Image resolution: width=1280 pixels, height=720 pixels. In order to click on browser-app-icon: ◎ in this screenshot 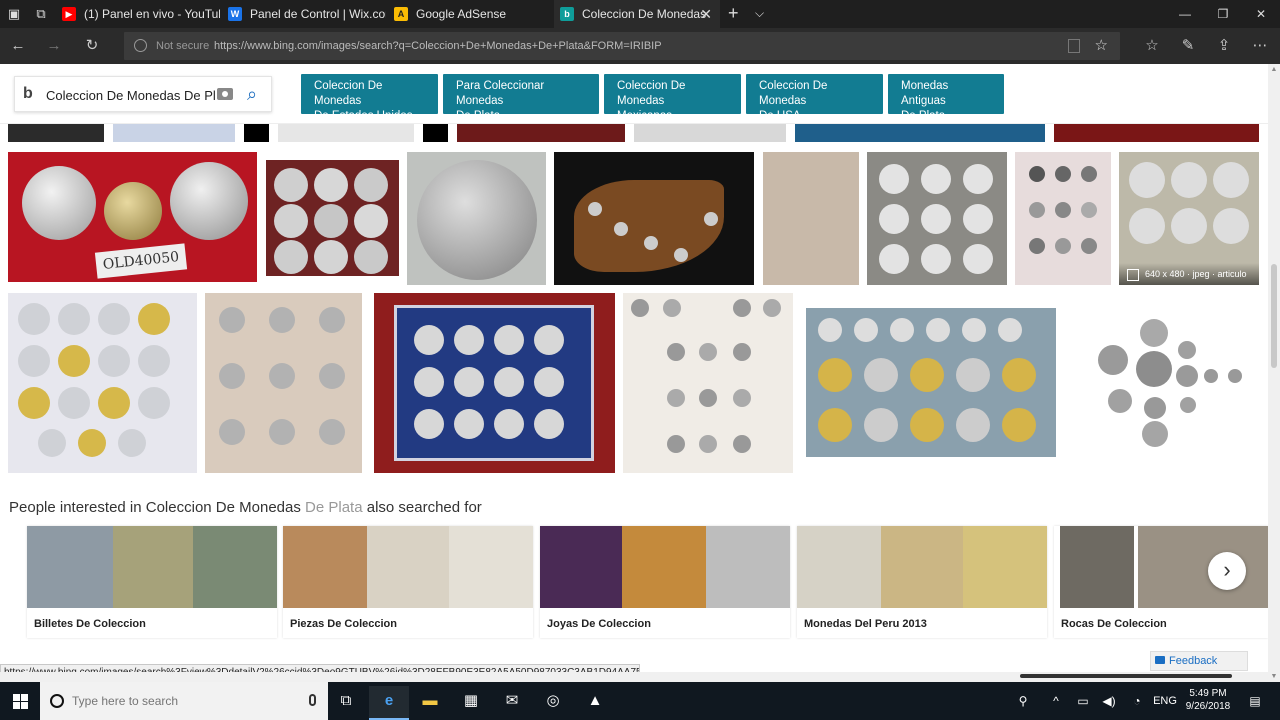, I will do `click(553, 703)`.